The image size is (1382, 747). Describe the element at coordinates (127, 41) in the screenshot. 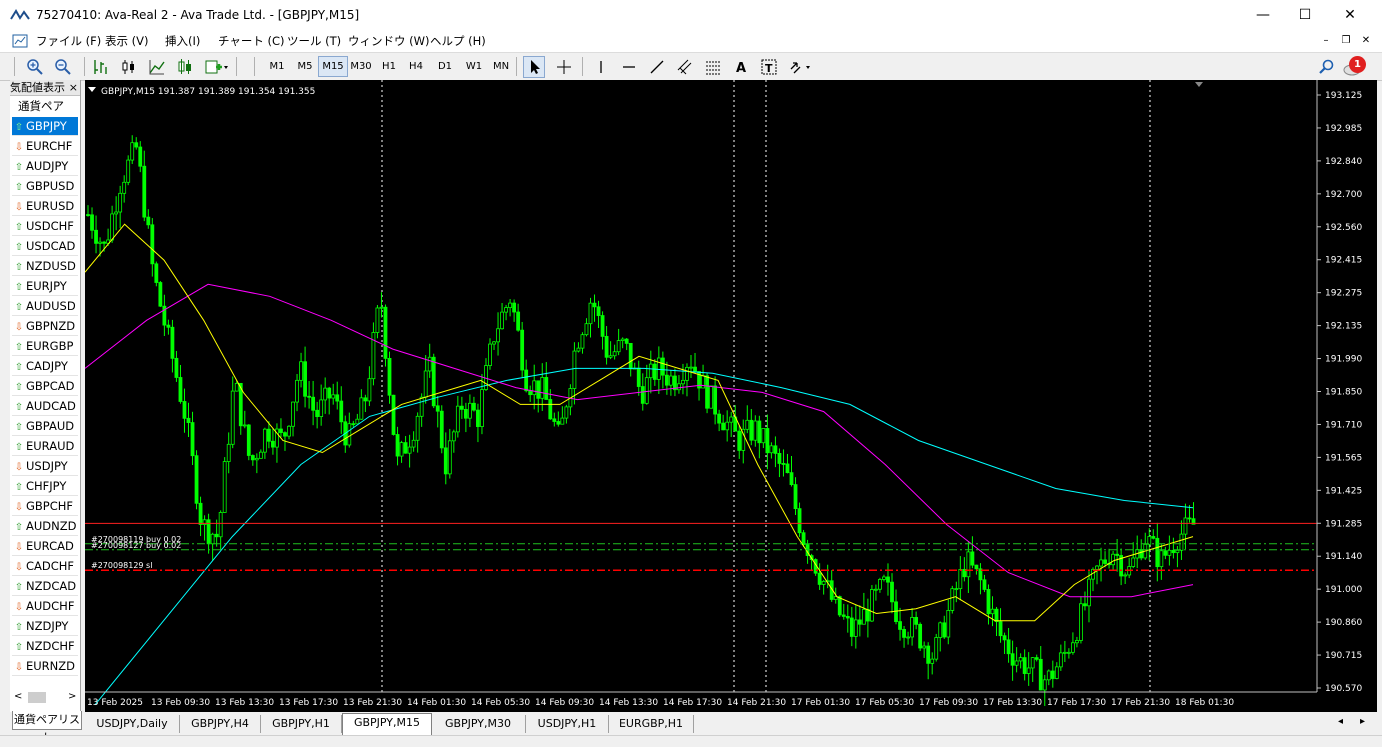

I see `menu-view: 表示 (V)` at that location.